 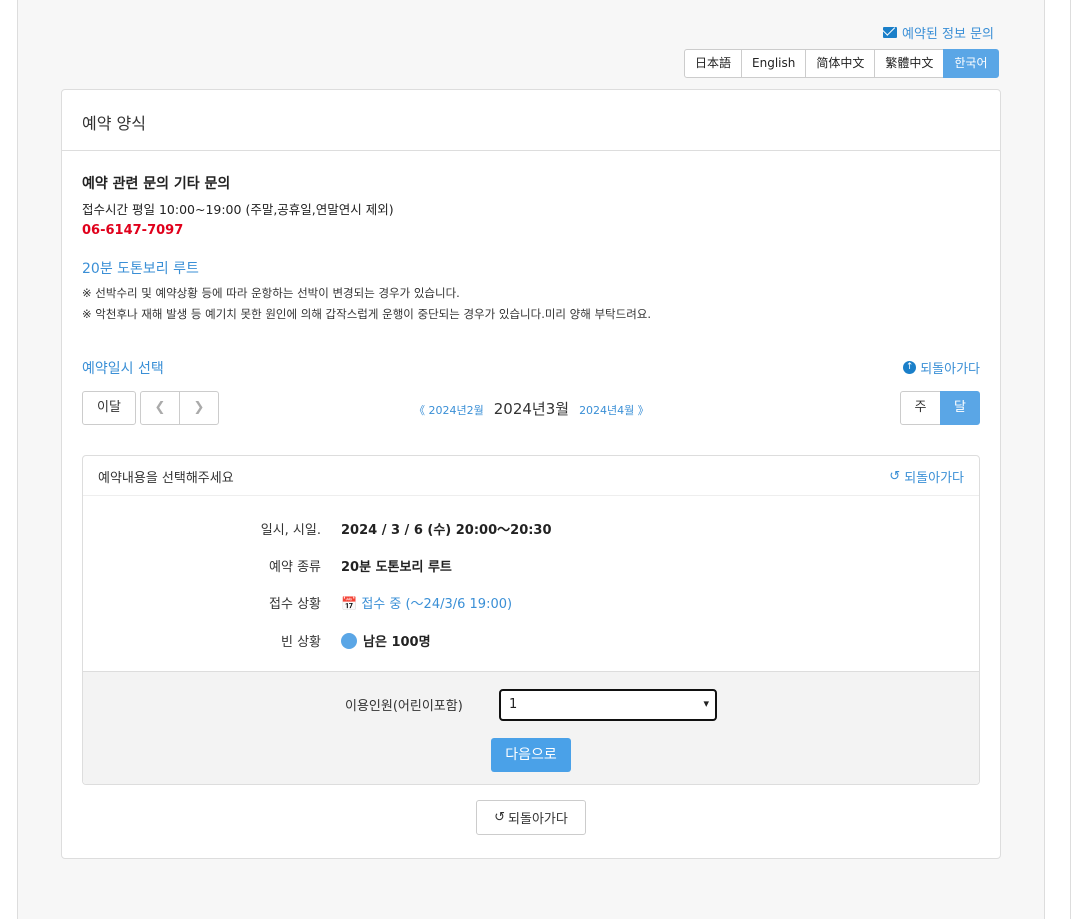 I want to click on detail-back-link: ↺ 되돌아가다, so click(x=926, y=476).